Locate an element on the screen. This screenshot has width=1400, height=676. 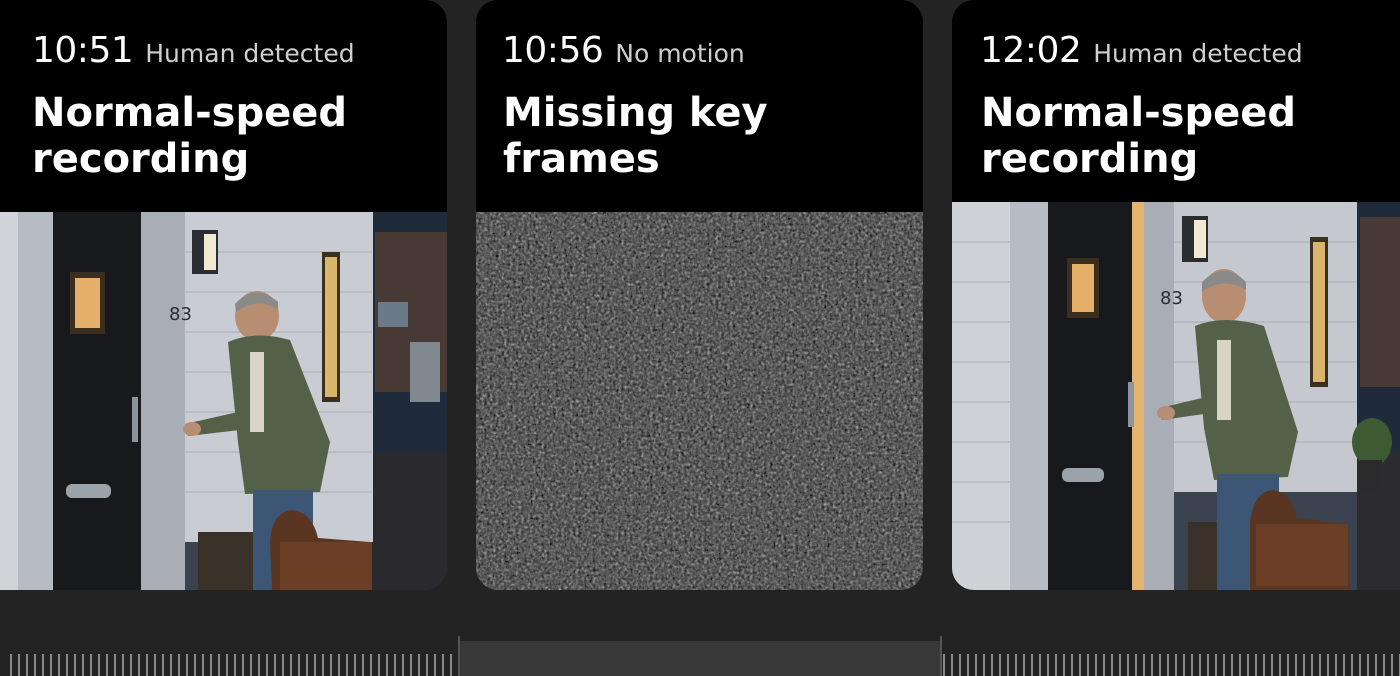
timeline-gap-segment is located at coordinates (699, 658).